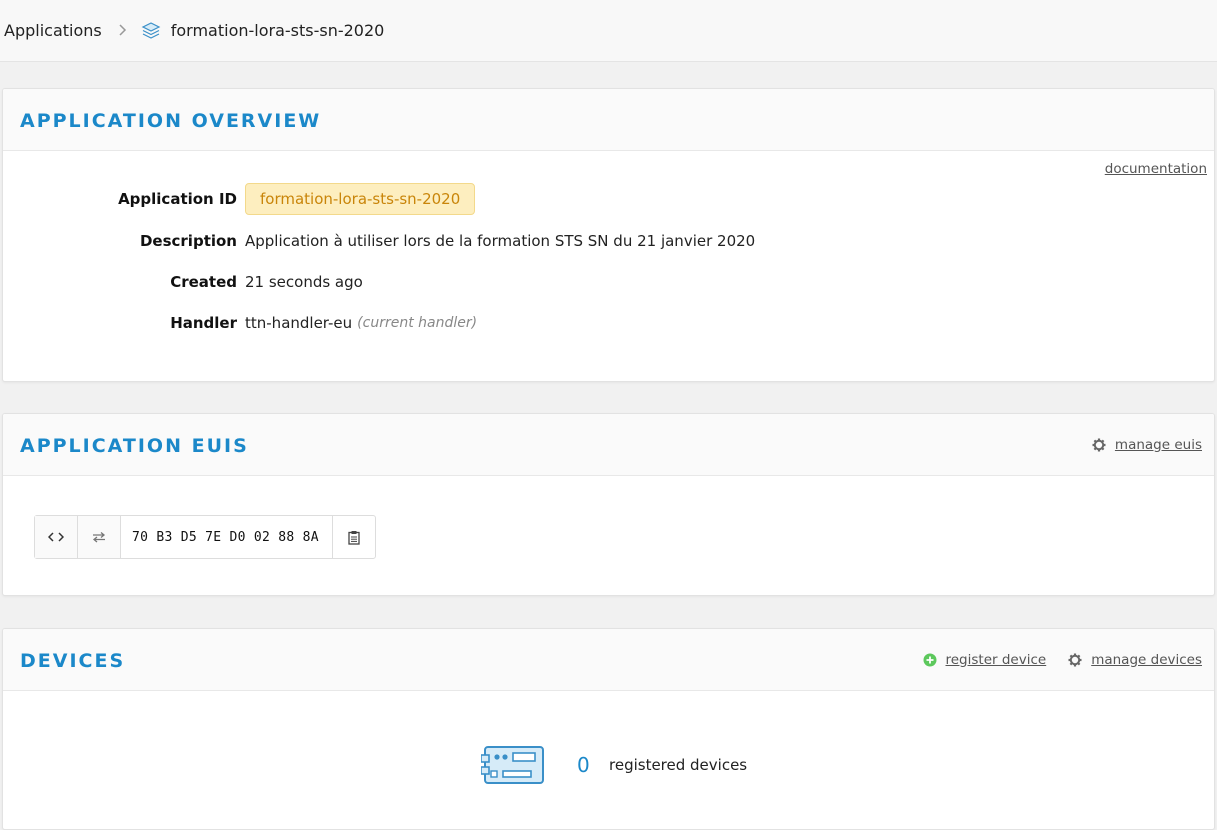 Image resolution: width=1217 pixels, height=830 pixels. What do you see at coordinates (608, 660) in the screenshot?
I see `devices-header: DEVICES register device manage devices` at bounding box center [608, 660].